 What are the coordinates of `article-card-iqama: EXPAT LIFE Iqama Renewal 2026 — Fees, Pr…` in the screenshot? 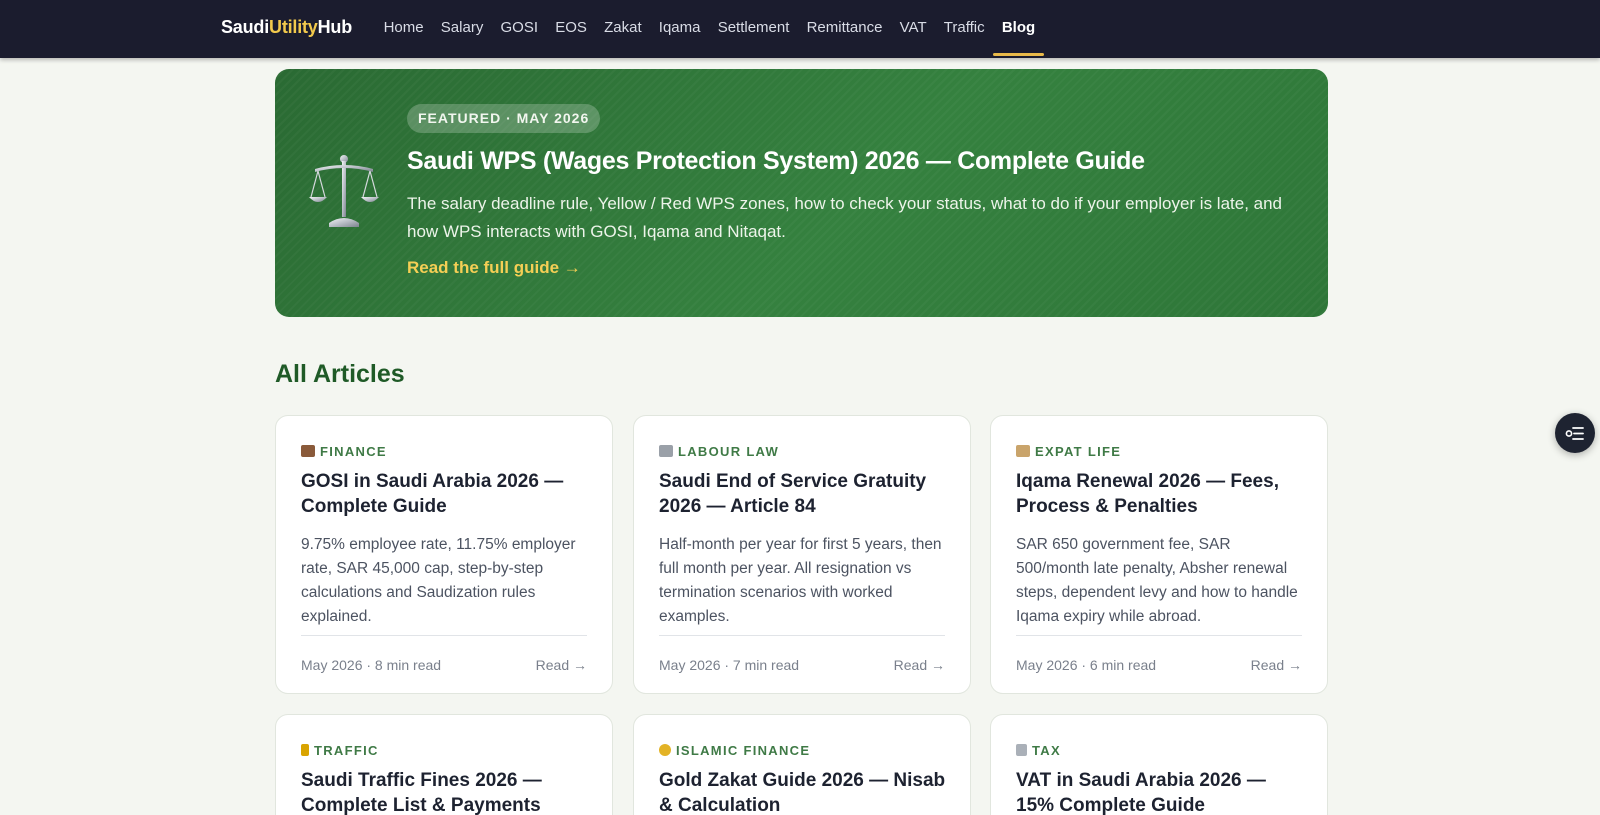 It's located at (1159, 554).